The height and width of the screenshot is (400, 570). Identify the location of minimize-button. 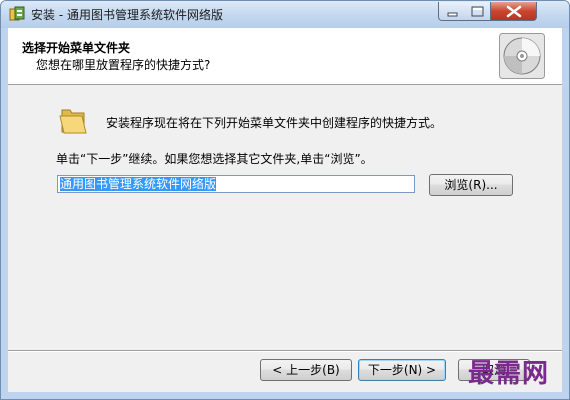
(451, 11).